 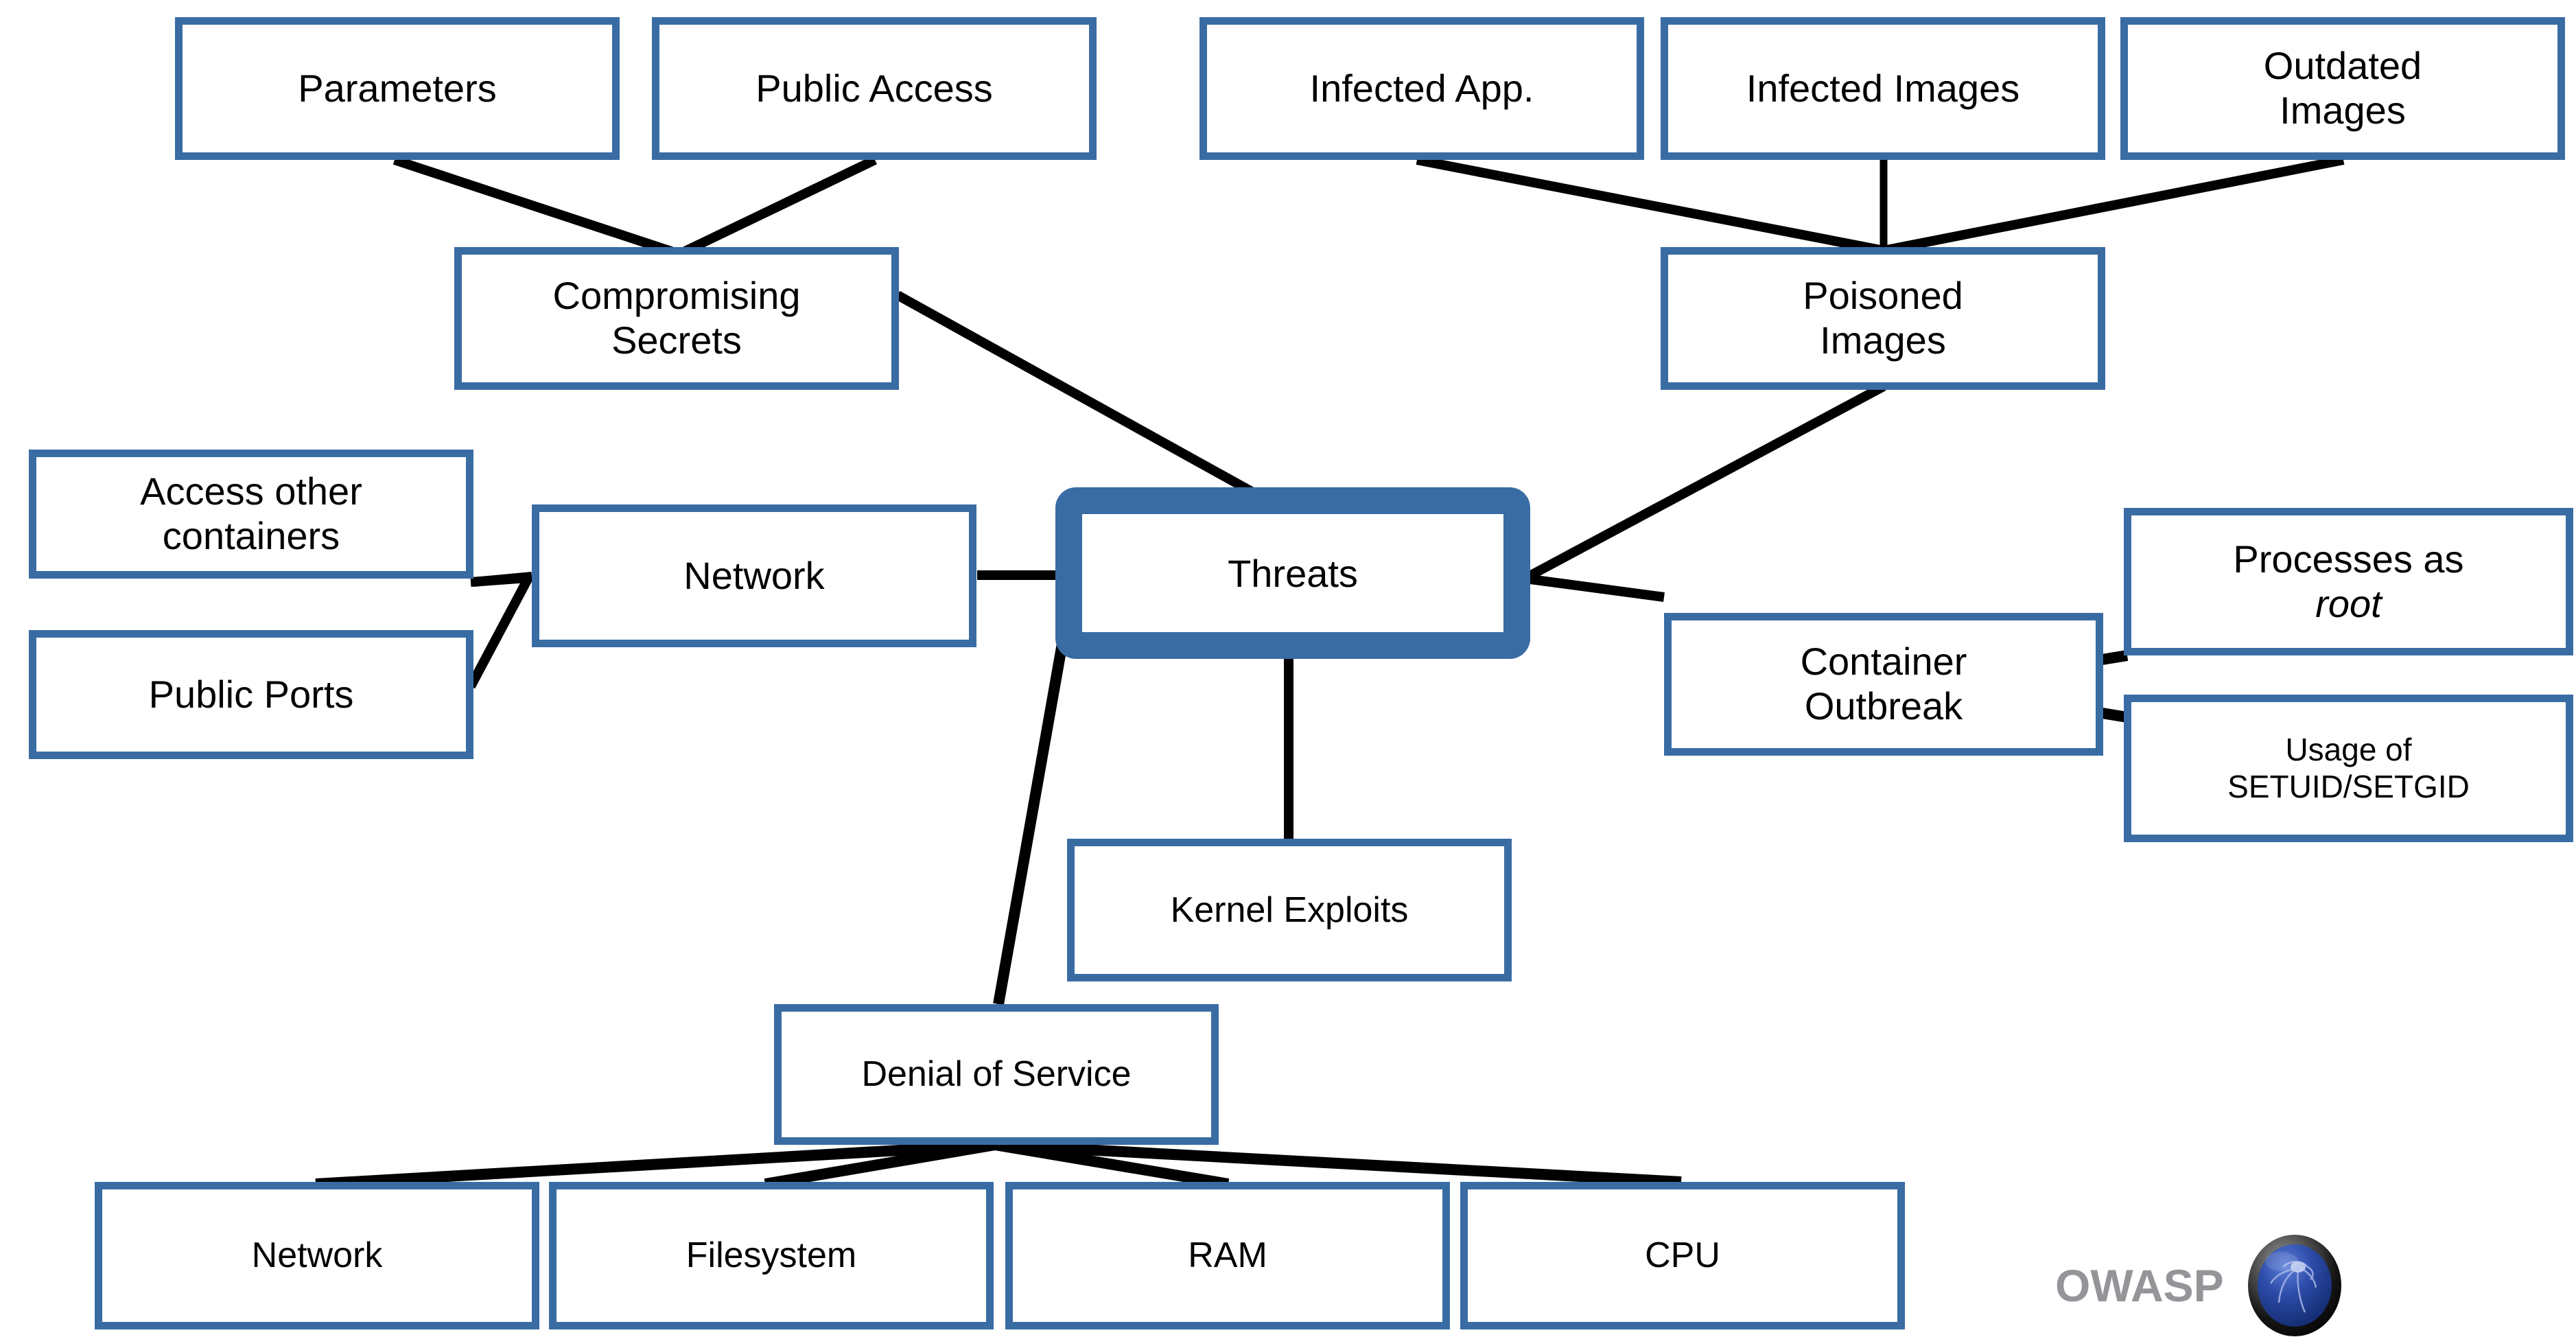 I want to click on node-parameters: Parameters, so click(x=397, y=88).